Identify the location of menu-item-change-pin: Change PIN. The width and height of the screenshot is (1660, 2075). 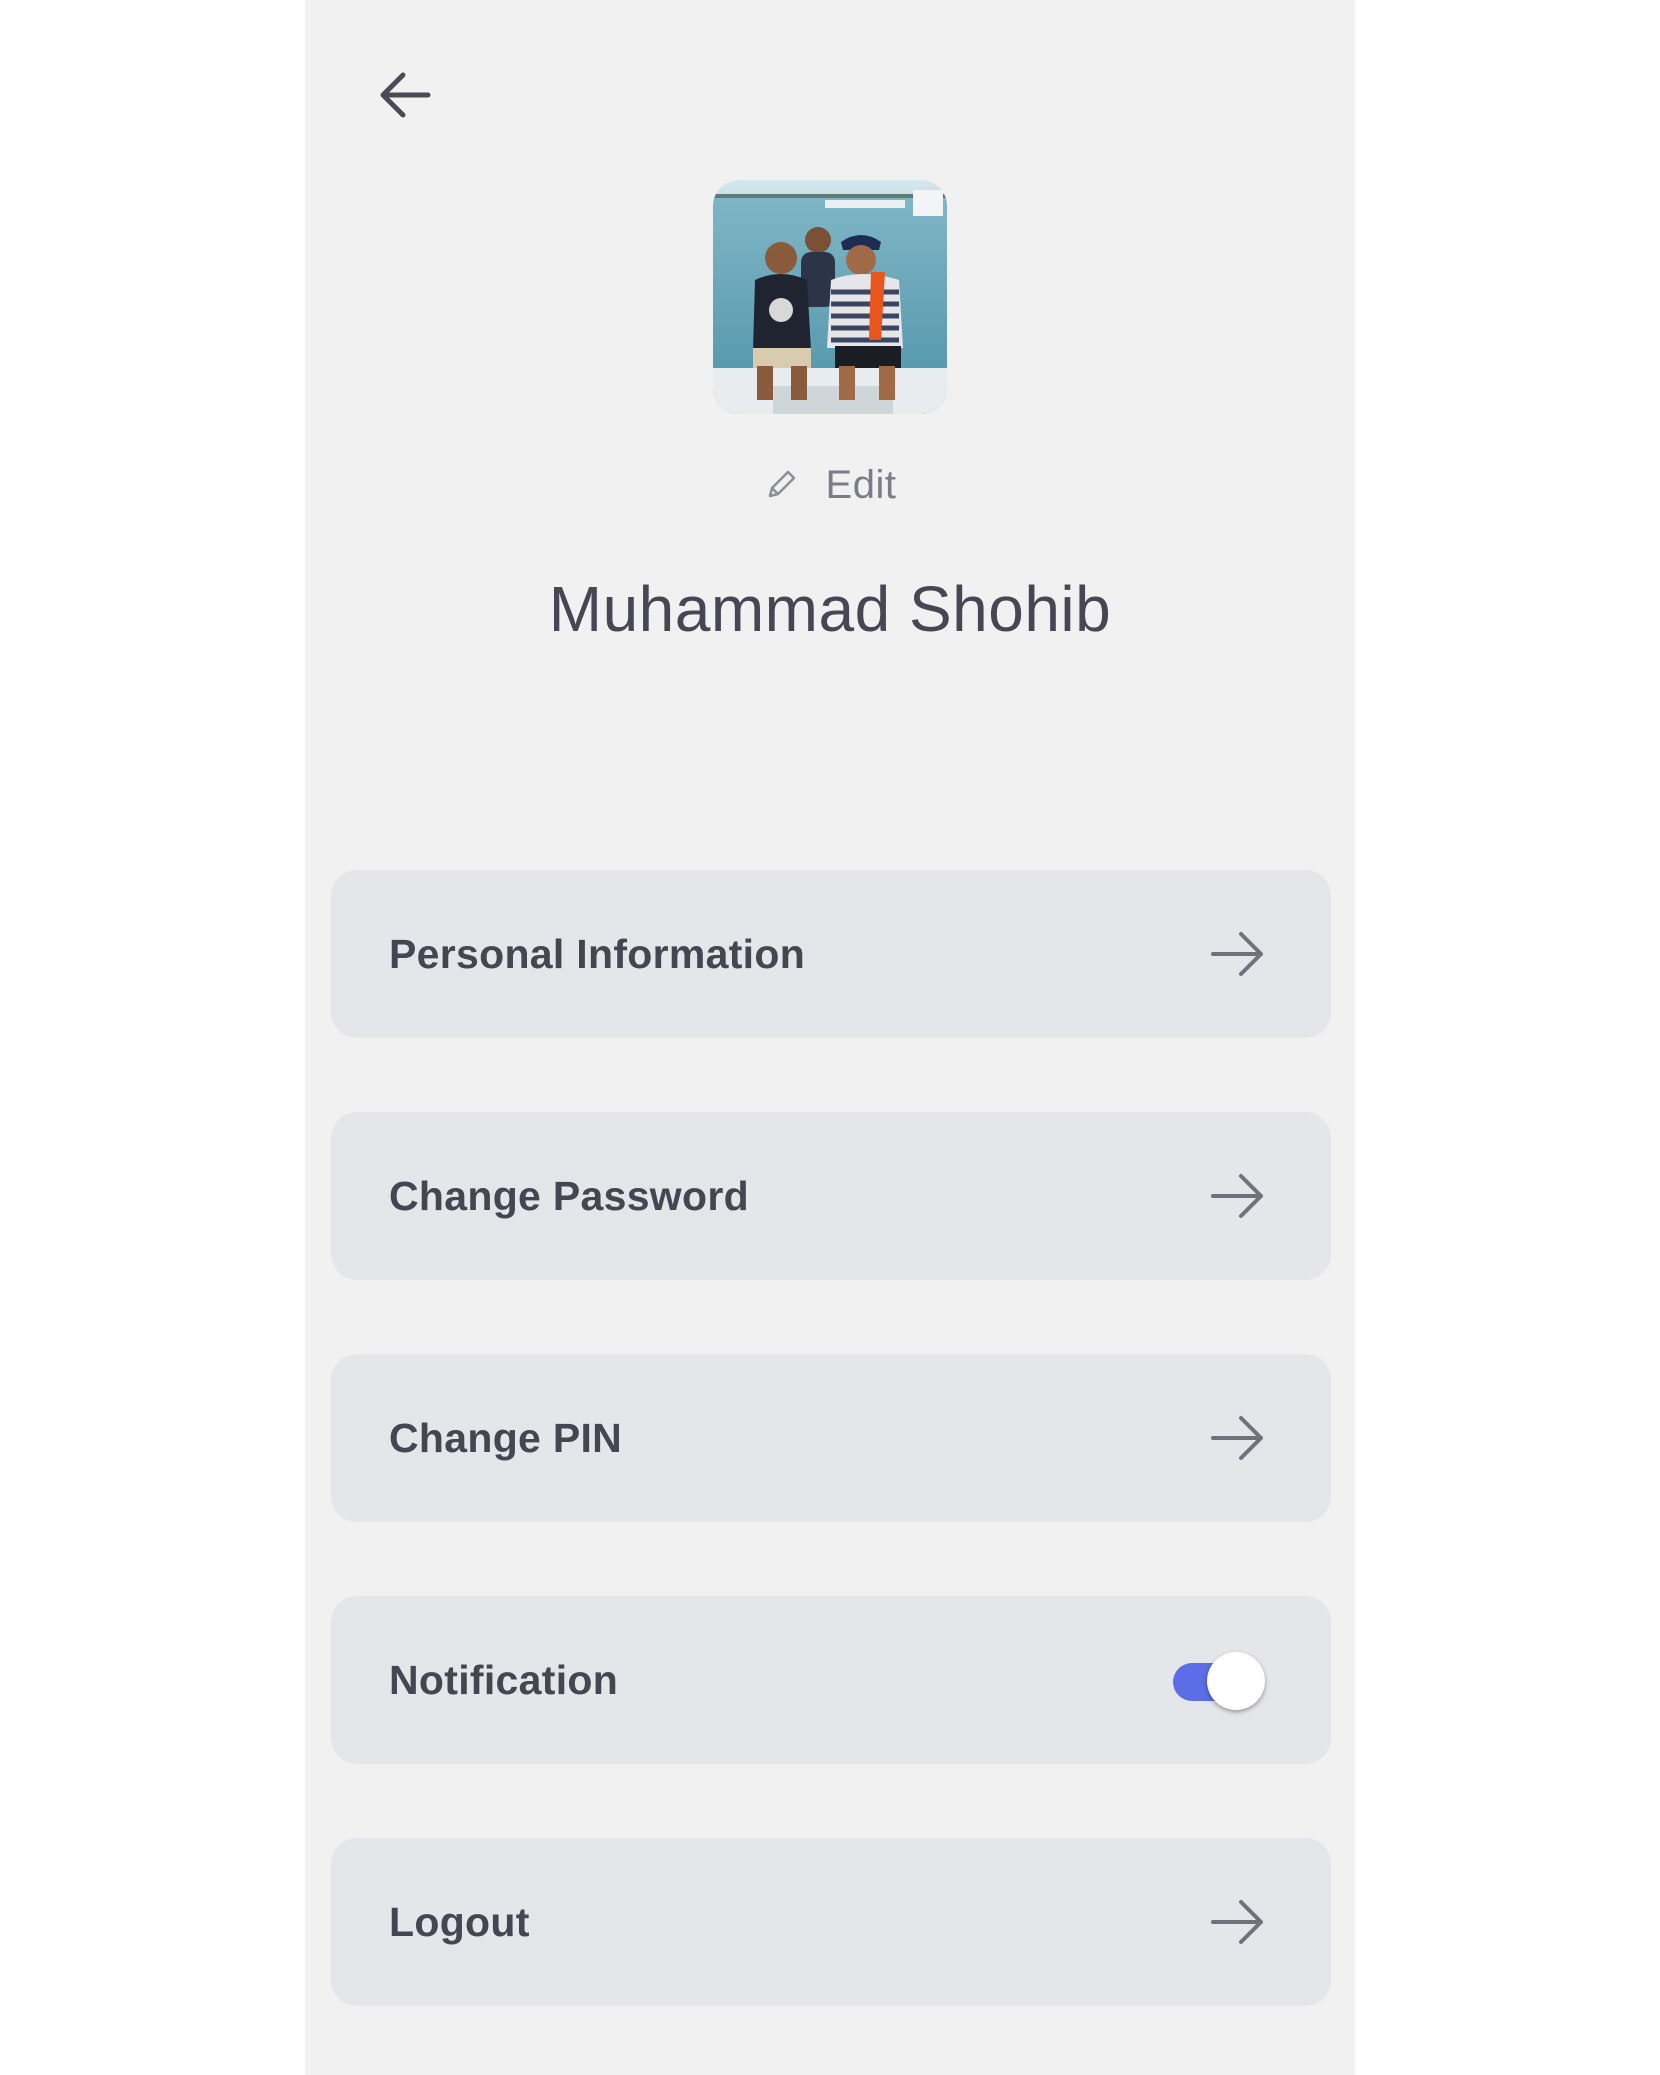
(831, 1438).